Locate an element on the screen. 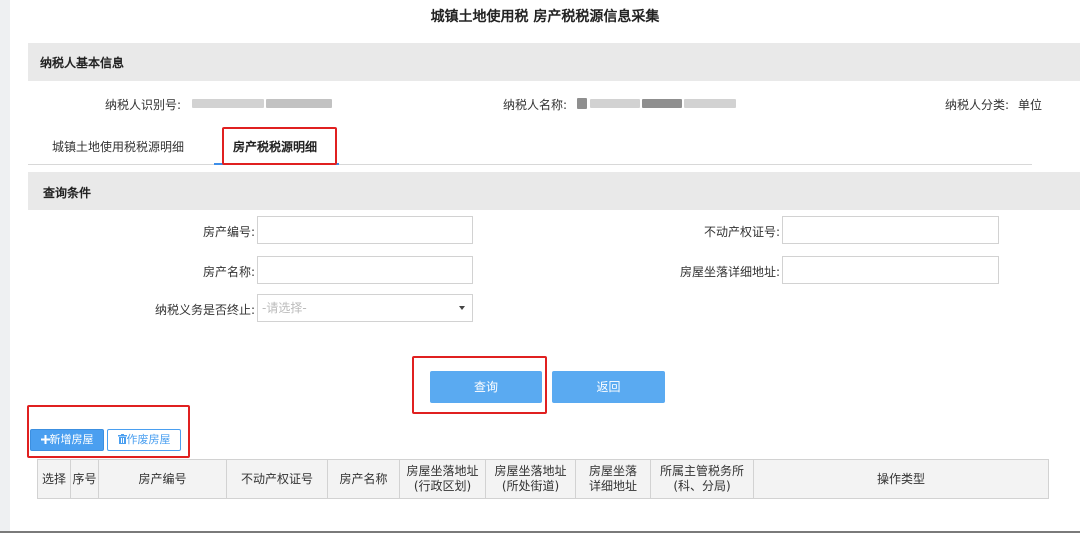 The width and height of the screenshot is (1080, 533). column-header-property-no: 房产编号 is located at coordinates (162, 479).